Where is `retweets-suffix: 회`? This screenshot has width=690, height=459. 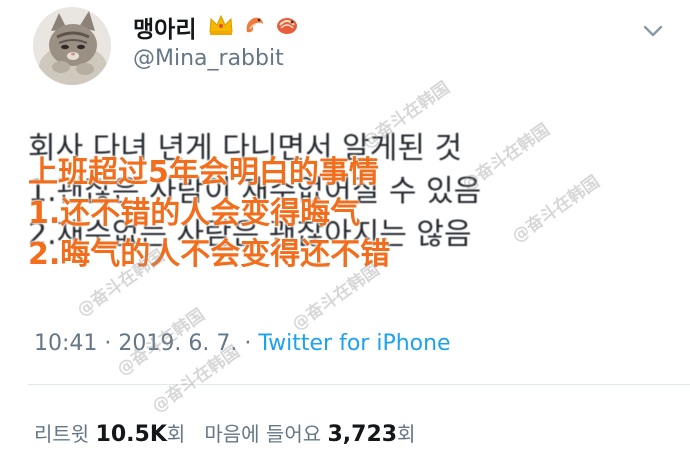
retweets-suffix: 회 is located at coordinates (176, 434).